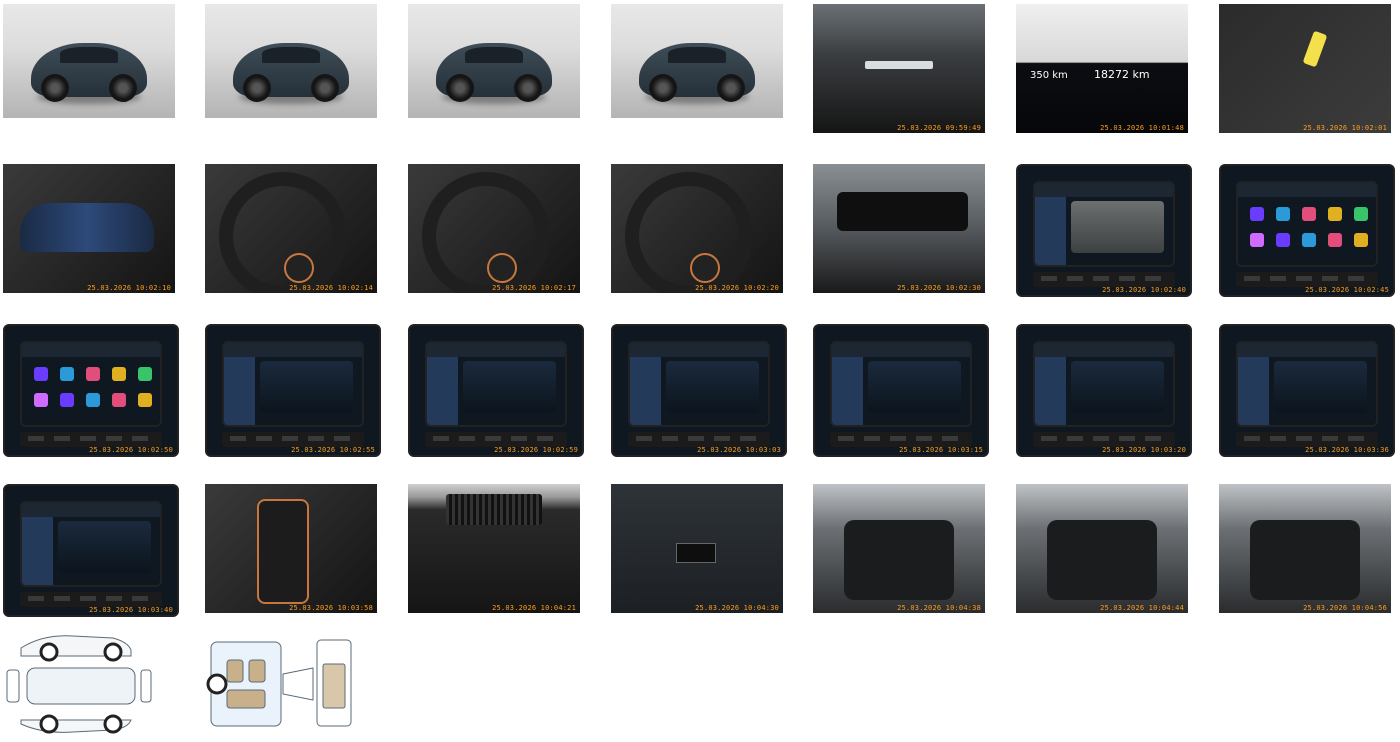 The height and width of the screenshot is (742, 1400). What do you see at coordinates (1102, 548) in the screenshot?
I see `photo-thumbnail-rear-seats: 25.03.2026 10:04:44` at bounding box center [1102, 548].